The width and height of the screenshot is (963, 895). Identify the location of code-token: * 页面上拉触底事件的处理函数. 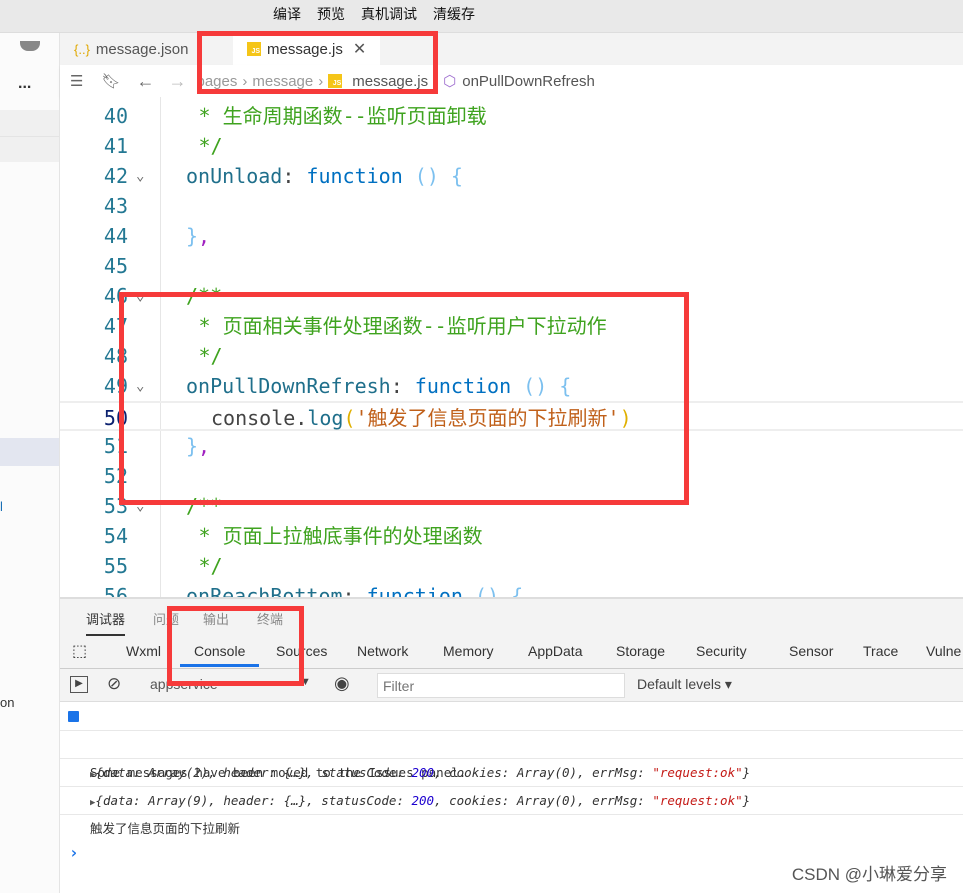
(340, 536).